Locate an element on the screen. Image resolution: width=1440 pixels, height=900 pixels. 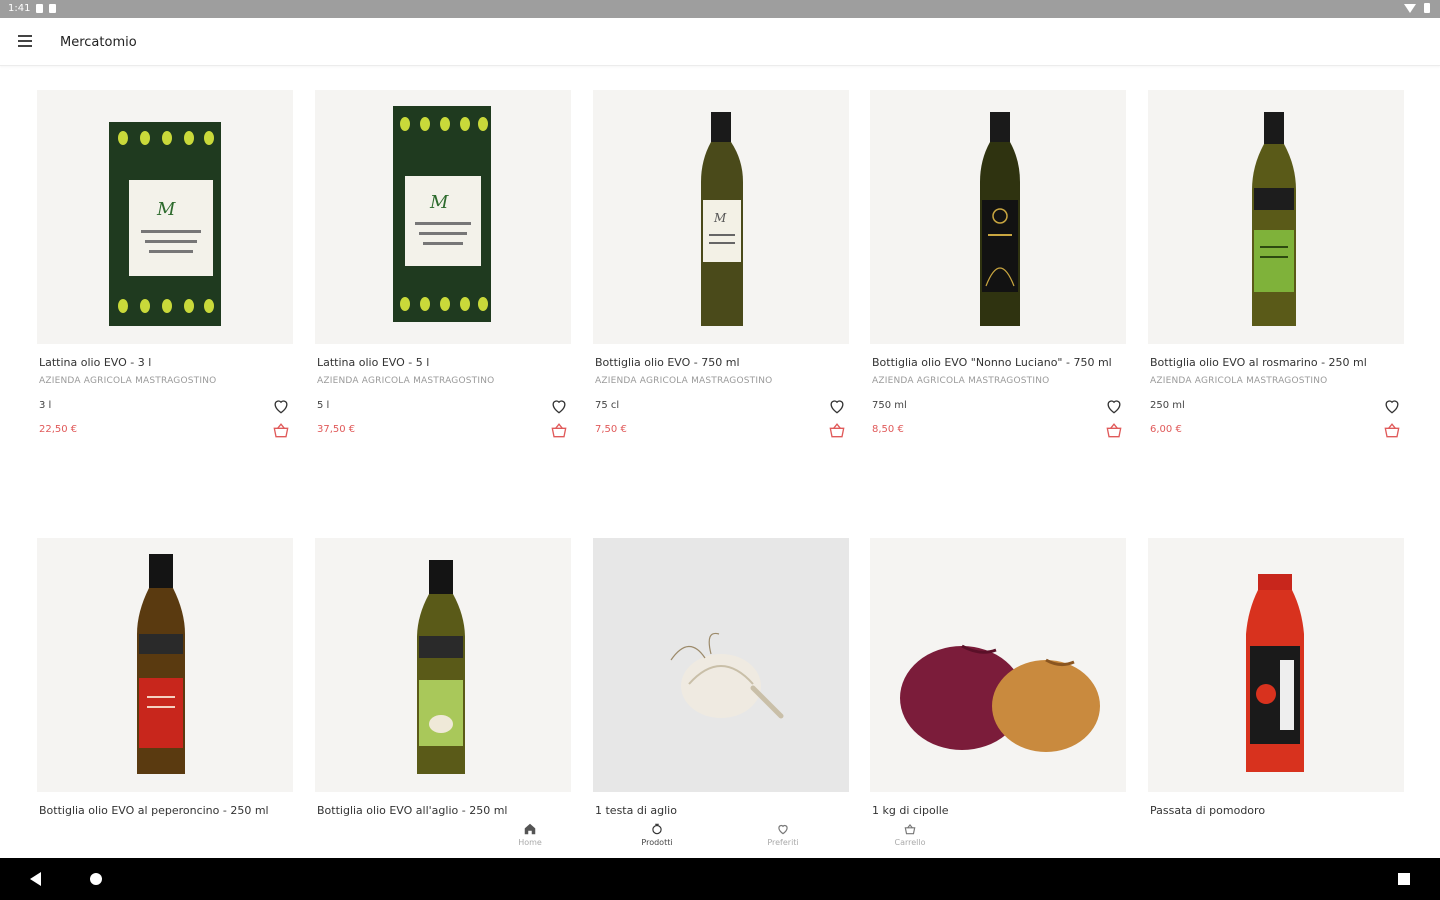
back-icon is located at coordinates (35, 879).